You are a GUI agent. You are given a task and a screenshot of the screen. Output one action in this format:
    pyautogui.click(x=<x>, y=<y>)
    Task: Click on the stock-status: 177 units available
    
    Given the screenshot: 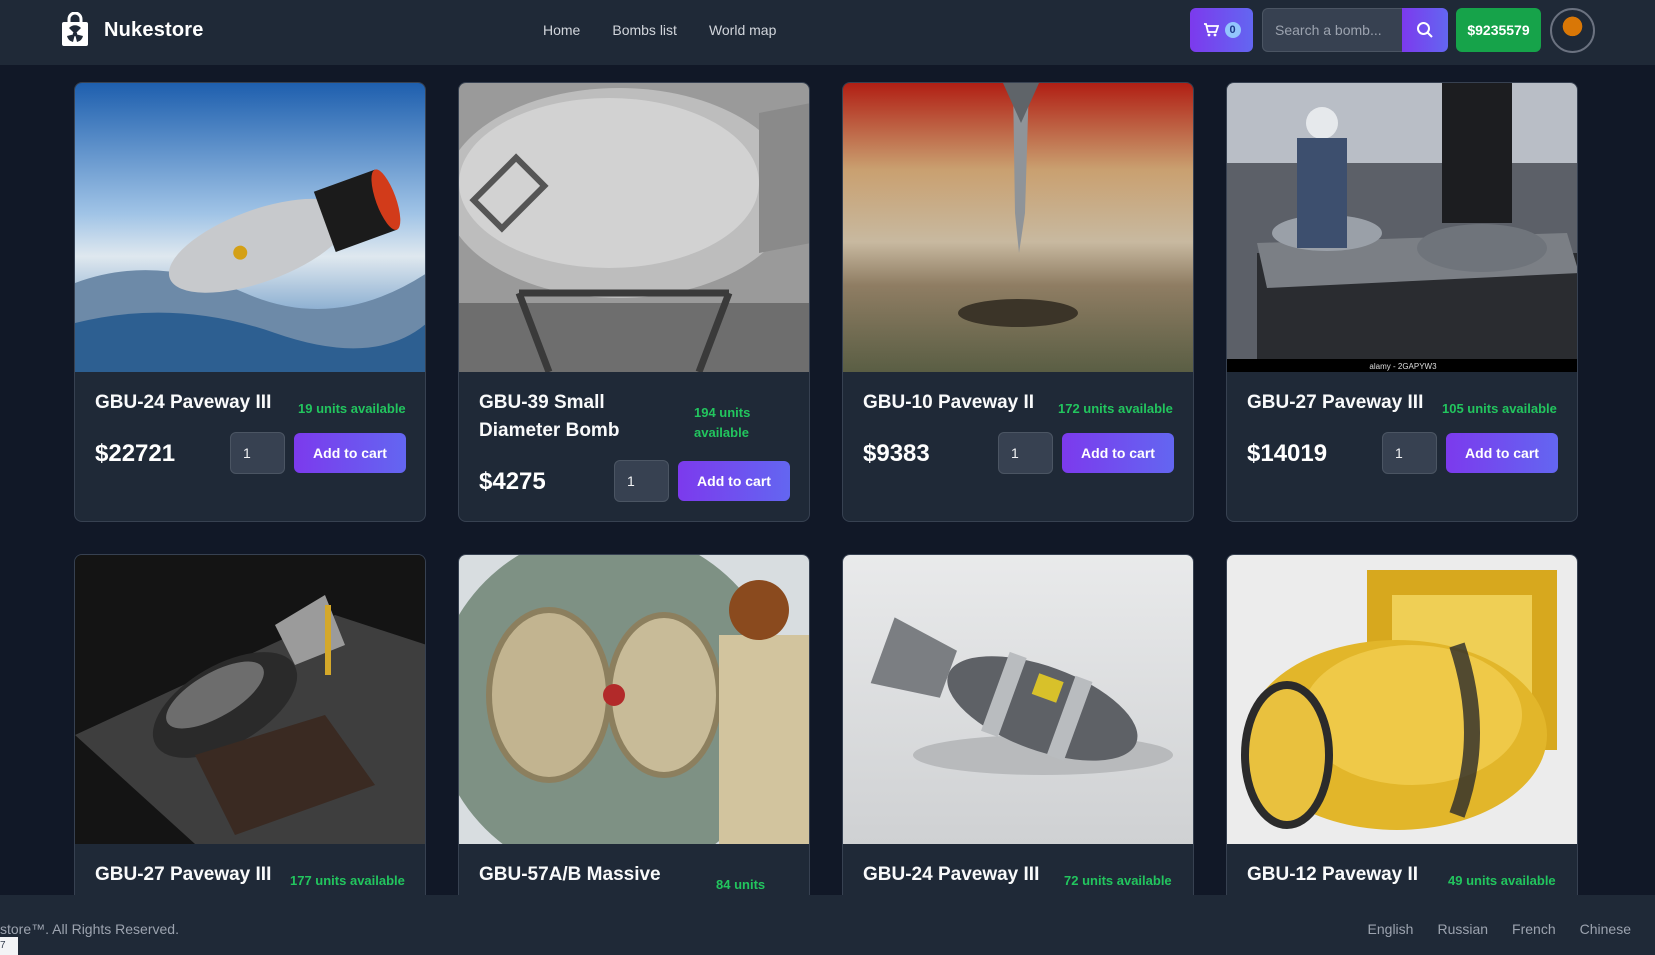 What is the action you would take?
    pyautogui.click(x=347, y=880)
    